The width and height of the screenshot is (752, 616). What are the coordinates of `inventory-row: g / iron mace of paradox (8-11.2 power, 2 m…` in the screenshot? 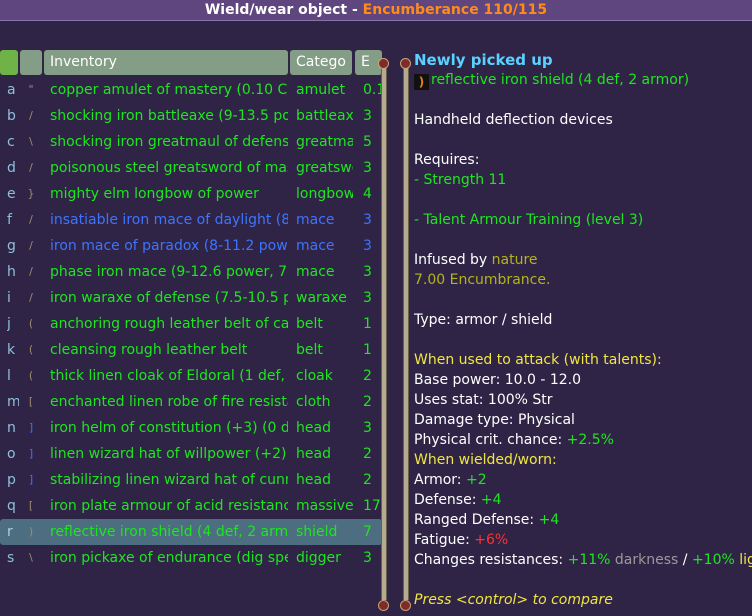 It's located at (191, 246).